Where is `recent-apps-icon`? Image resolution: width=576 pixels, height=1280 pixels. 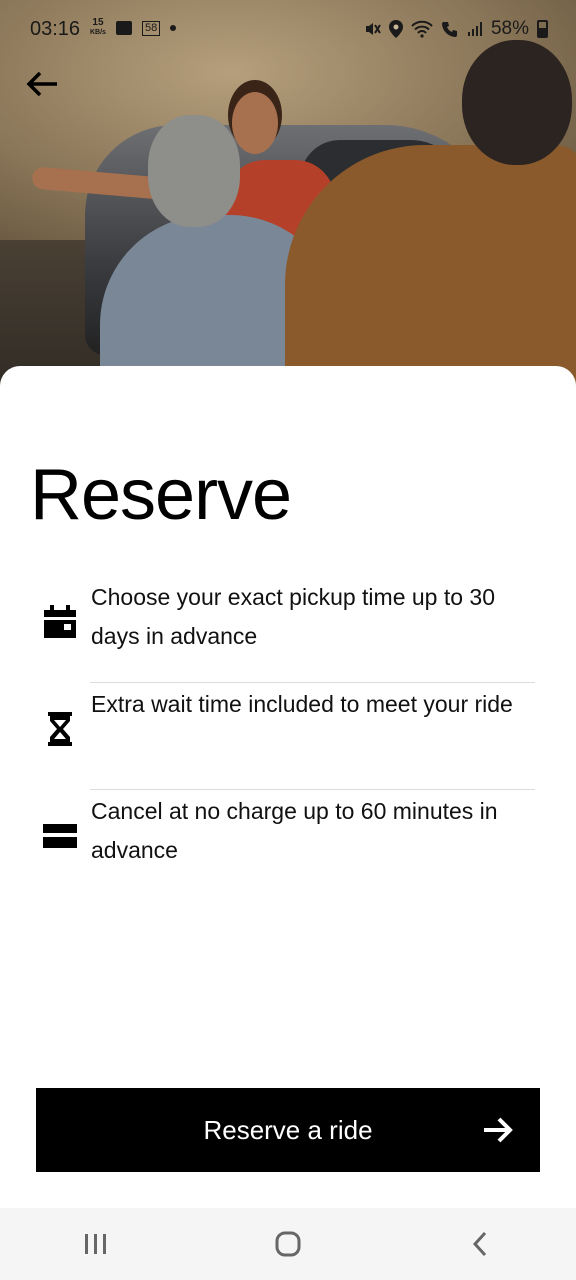 recent-apps-icon is located at coordinates (95, 1244).